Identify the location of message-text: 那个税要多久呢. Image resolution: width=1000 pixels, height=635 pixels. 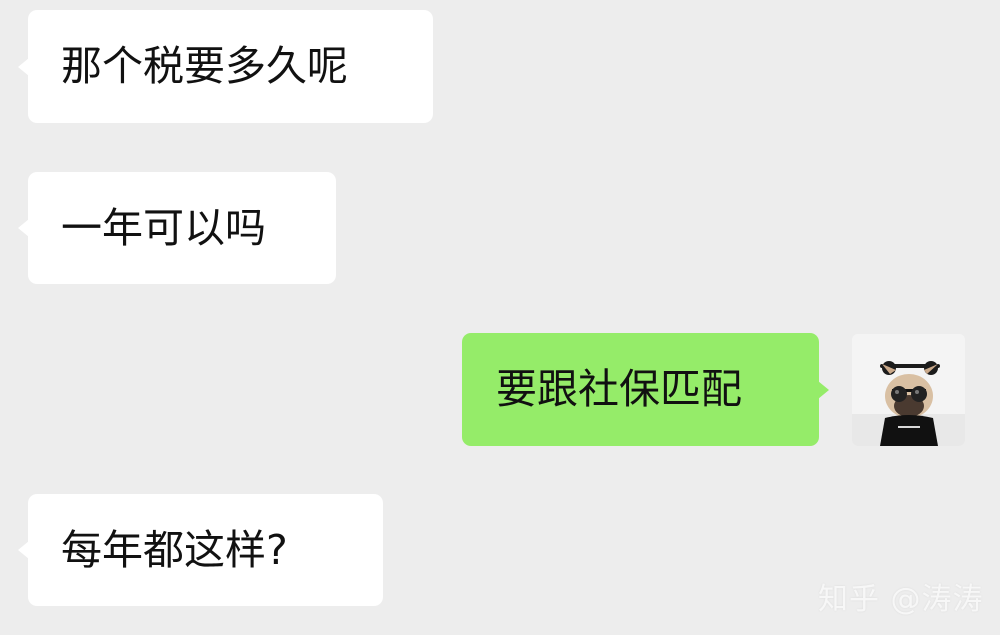
(204, 66).